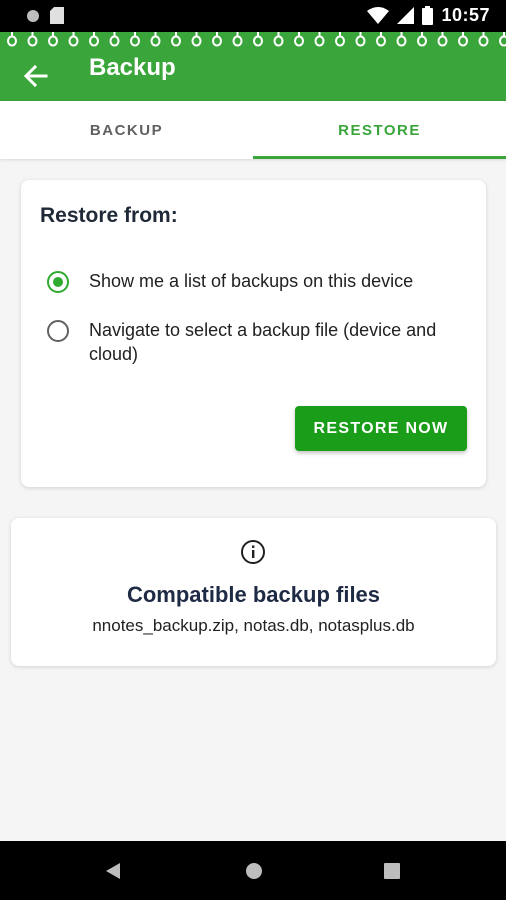  I want to click on info-icon, so click(253, 552).